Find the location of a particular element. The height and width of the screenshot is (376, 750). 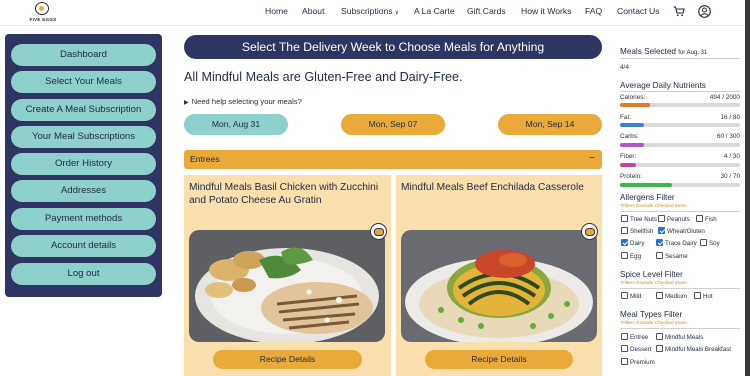

filter-checkbox-mindful-meals-breakfast: Mindful Meals Breakfast is located at coordinates (693, 349).